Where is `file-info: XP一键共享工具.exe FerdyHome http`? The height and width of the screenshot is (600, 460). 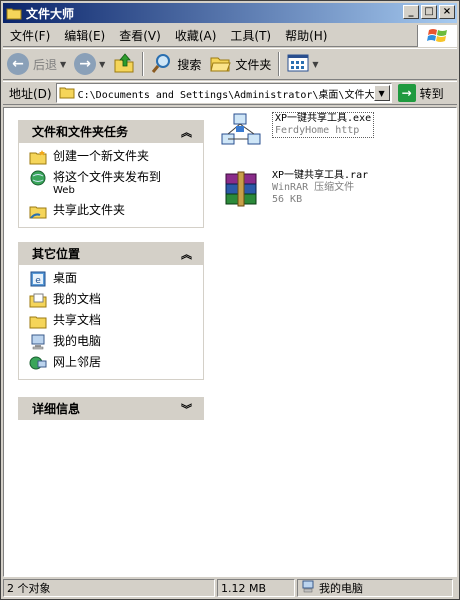
file-info: XP一键共享工具.exe FerdyHome http is located at coordinates (323, 132).